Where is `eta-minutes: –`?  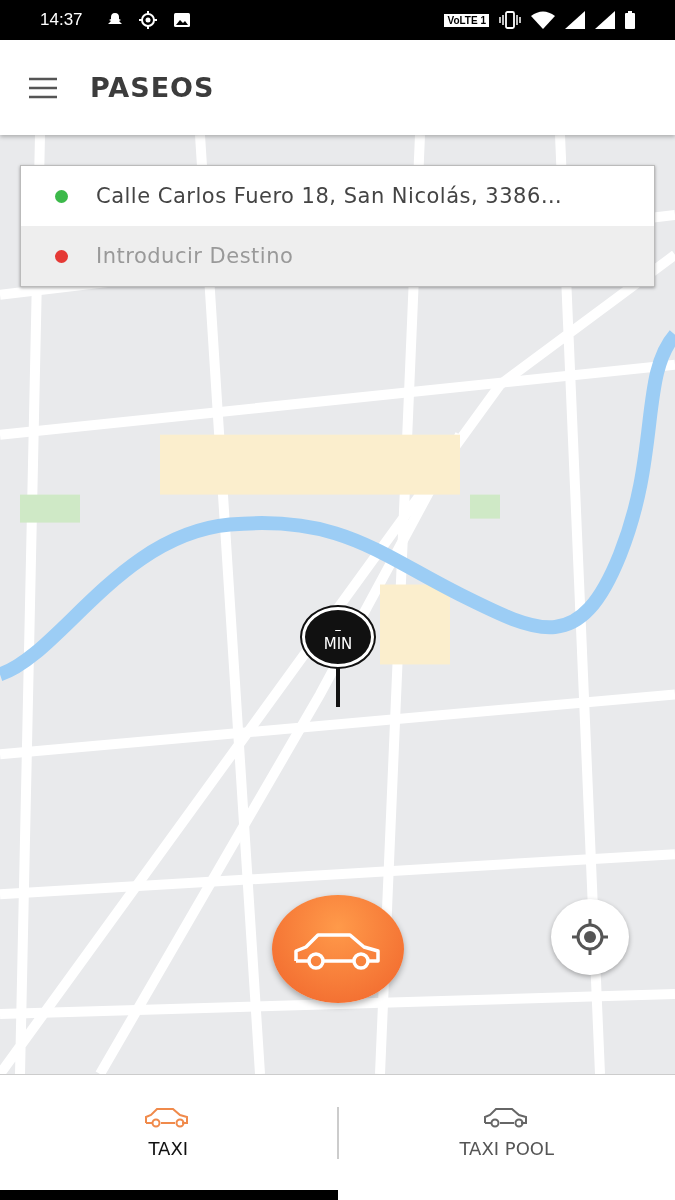 eta-minutes: – is located at coordinates (338, 628).